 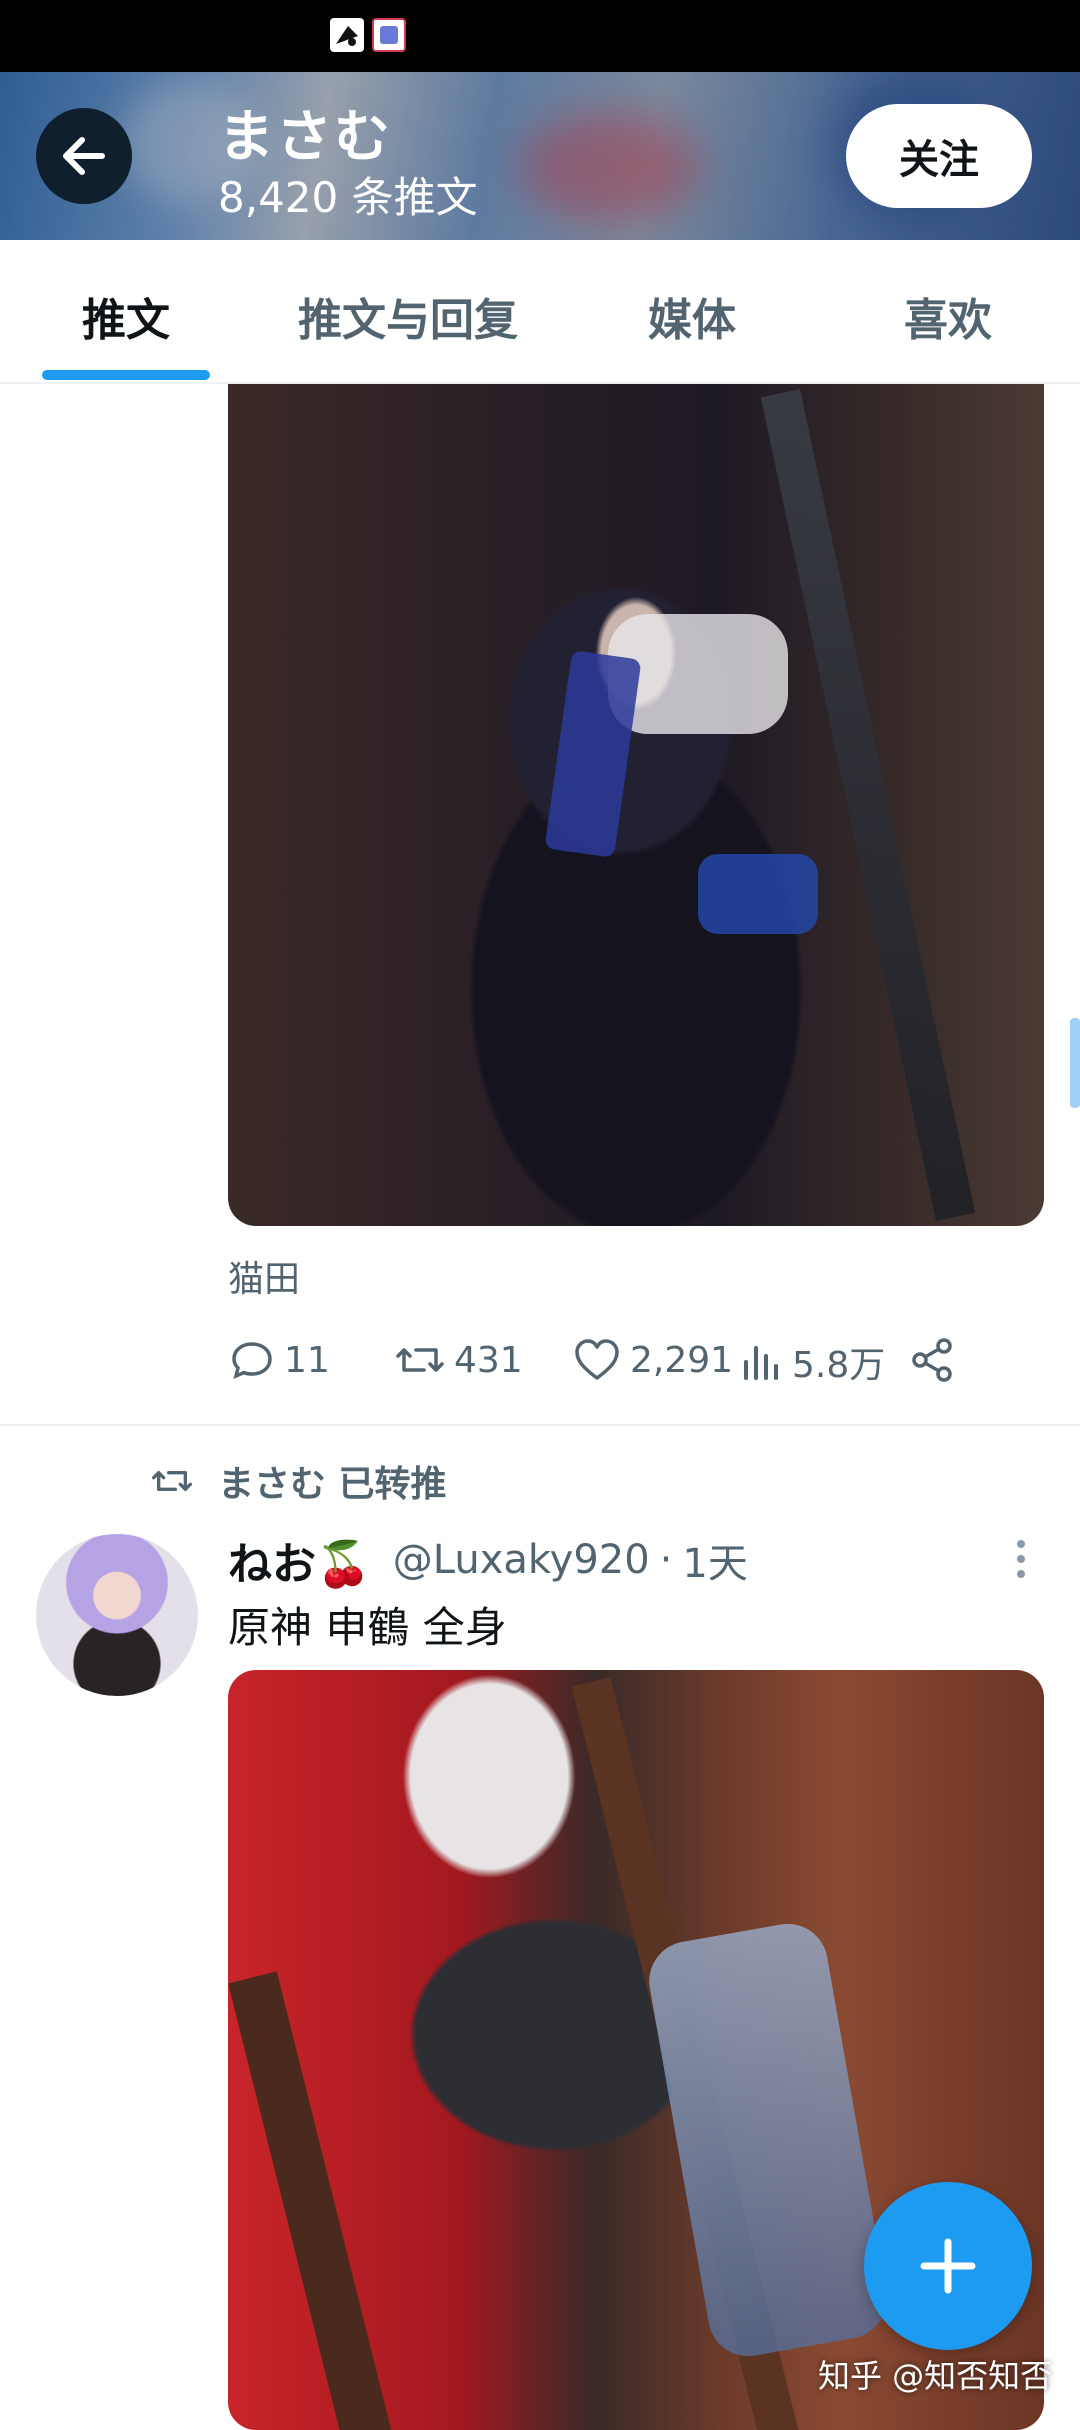 I want to click on retweet-button: 431, so click(x=458, y=1360).